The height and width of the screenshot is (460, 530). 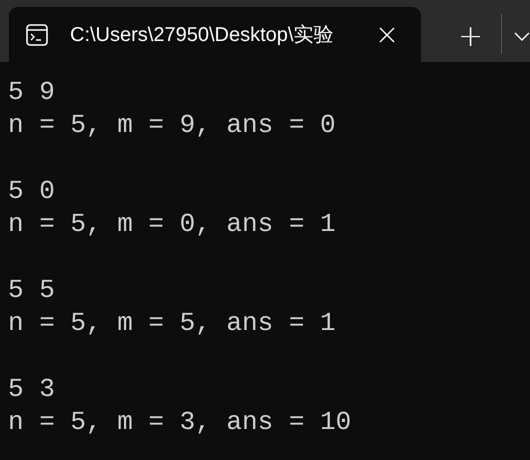 I want to click on close-icon, so click(x=386, y=34).